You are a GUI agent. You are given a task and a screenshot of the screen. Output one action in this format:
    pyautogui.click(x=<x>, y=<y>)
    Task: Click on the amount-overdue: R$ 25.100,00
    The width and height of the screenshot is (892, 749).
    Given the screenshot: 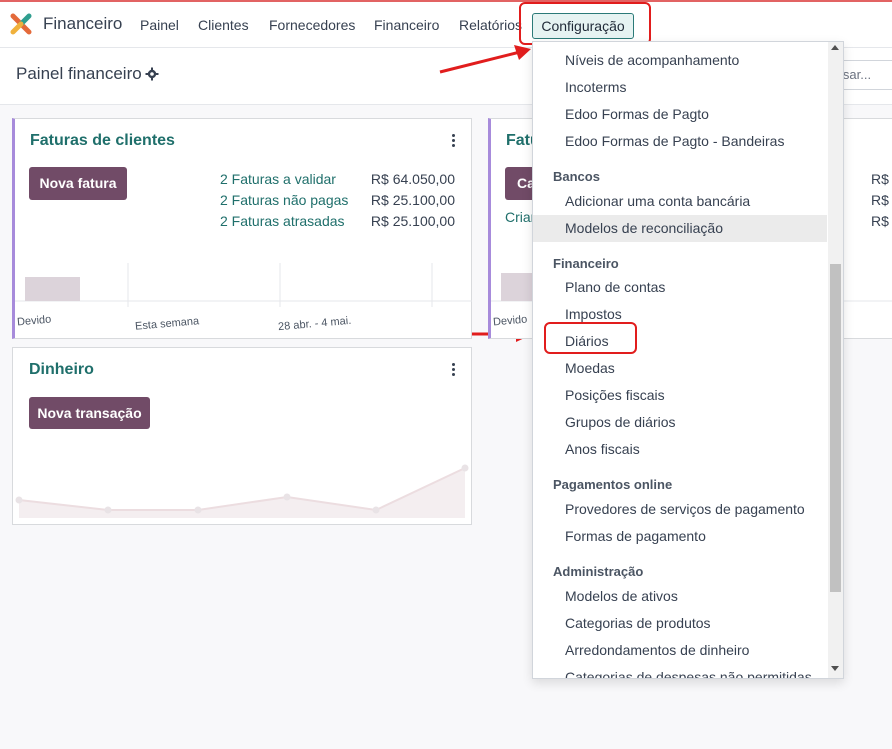 What is the action you would take?
    pyautogui.click(x=412, y=221)
    